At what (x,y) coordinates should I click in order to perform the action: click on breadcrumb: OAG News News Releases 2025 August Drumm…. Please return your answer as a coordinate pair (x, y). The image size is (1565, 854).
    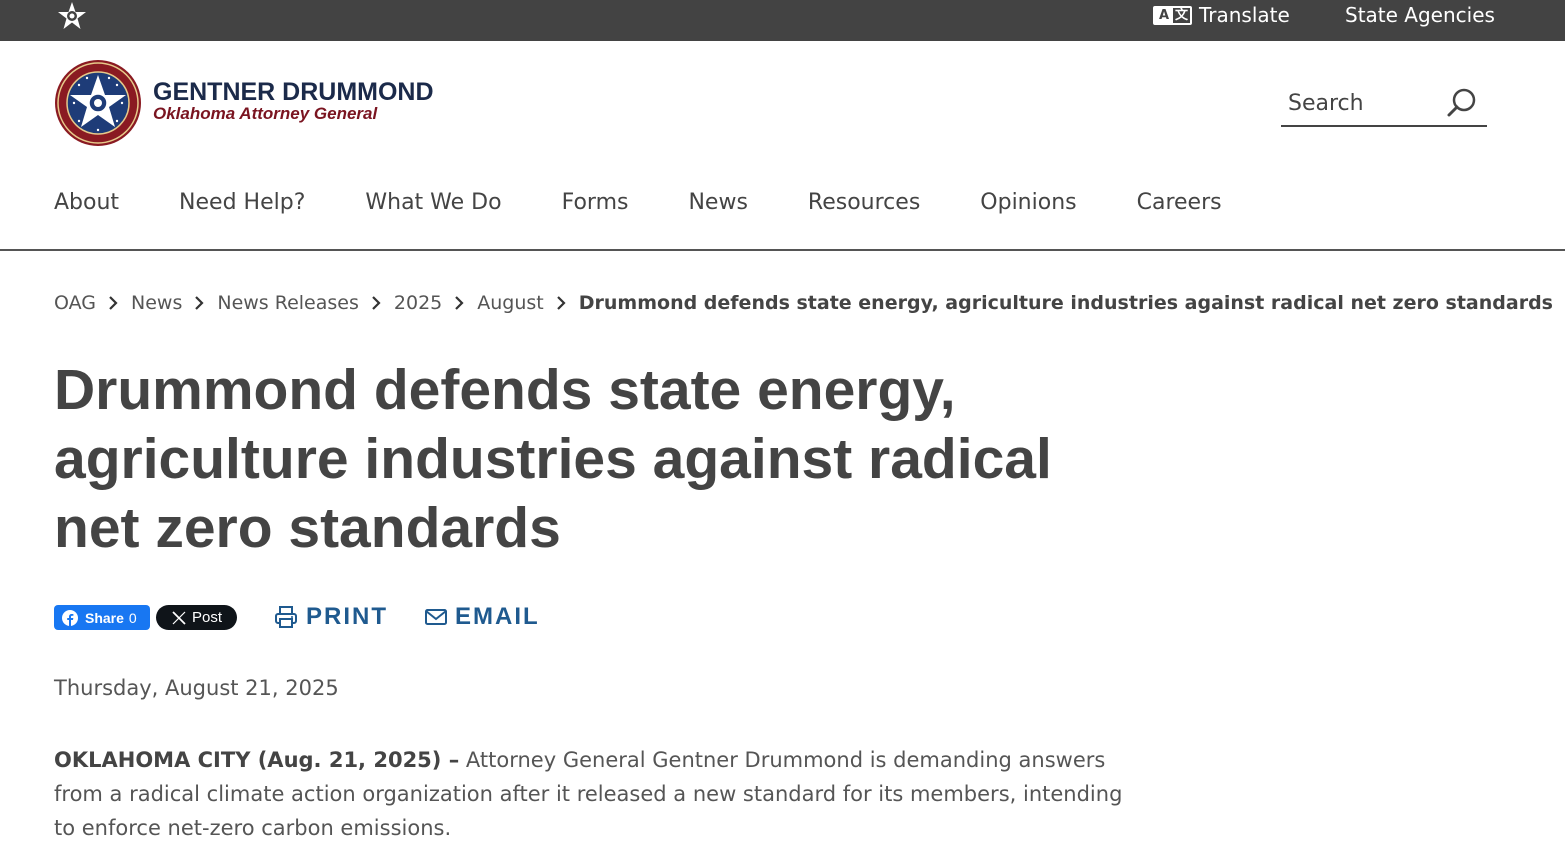
    Looking at the image, I should click on (803, 303).